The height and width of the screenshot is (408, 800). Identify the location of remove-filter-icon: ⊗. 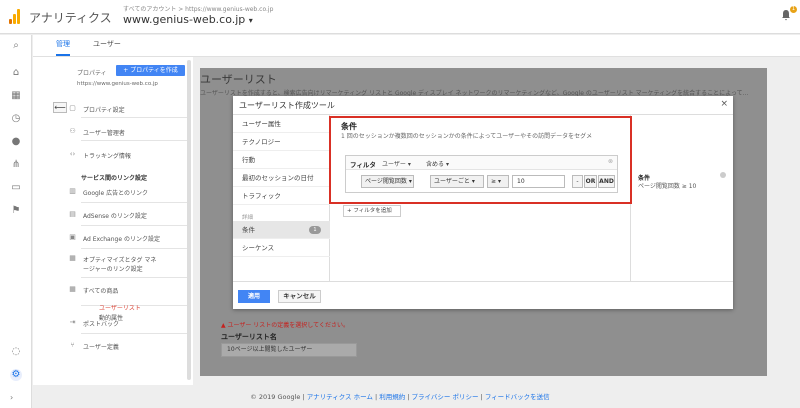
(610, 161).